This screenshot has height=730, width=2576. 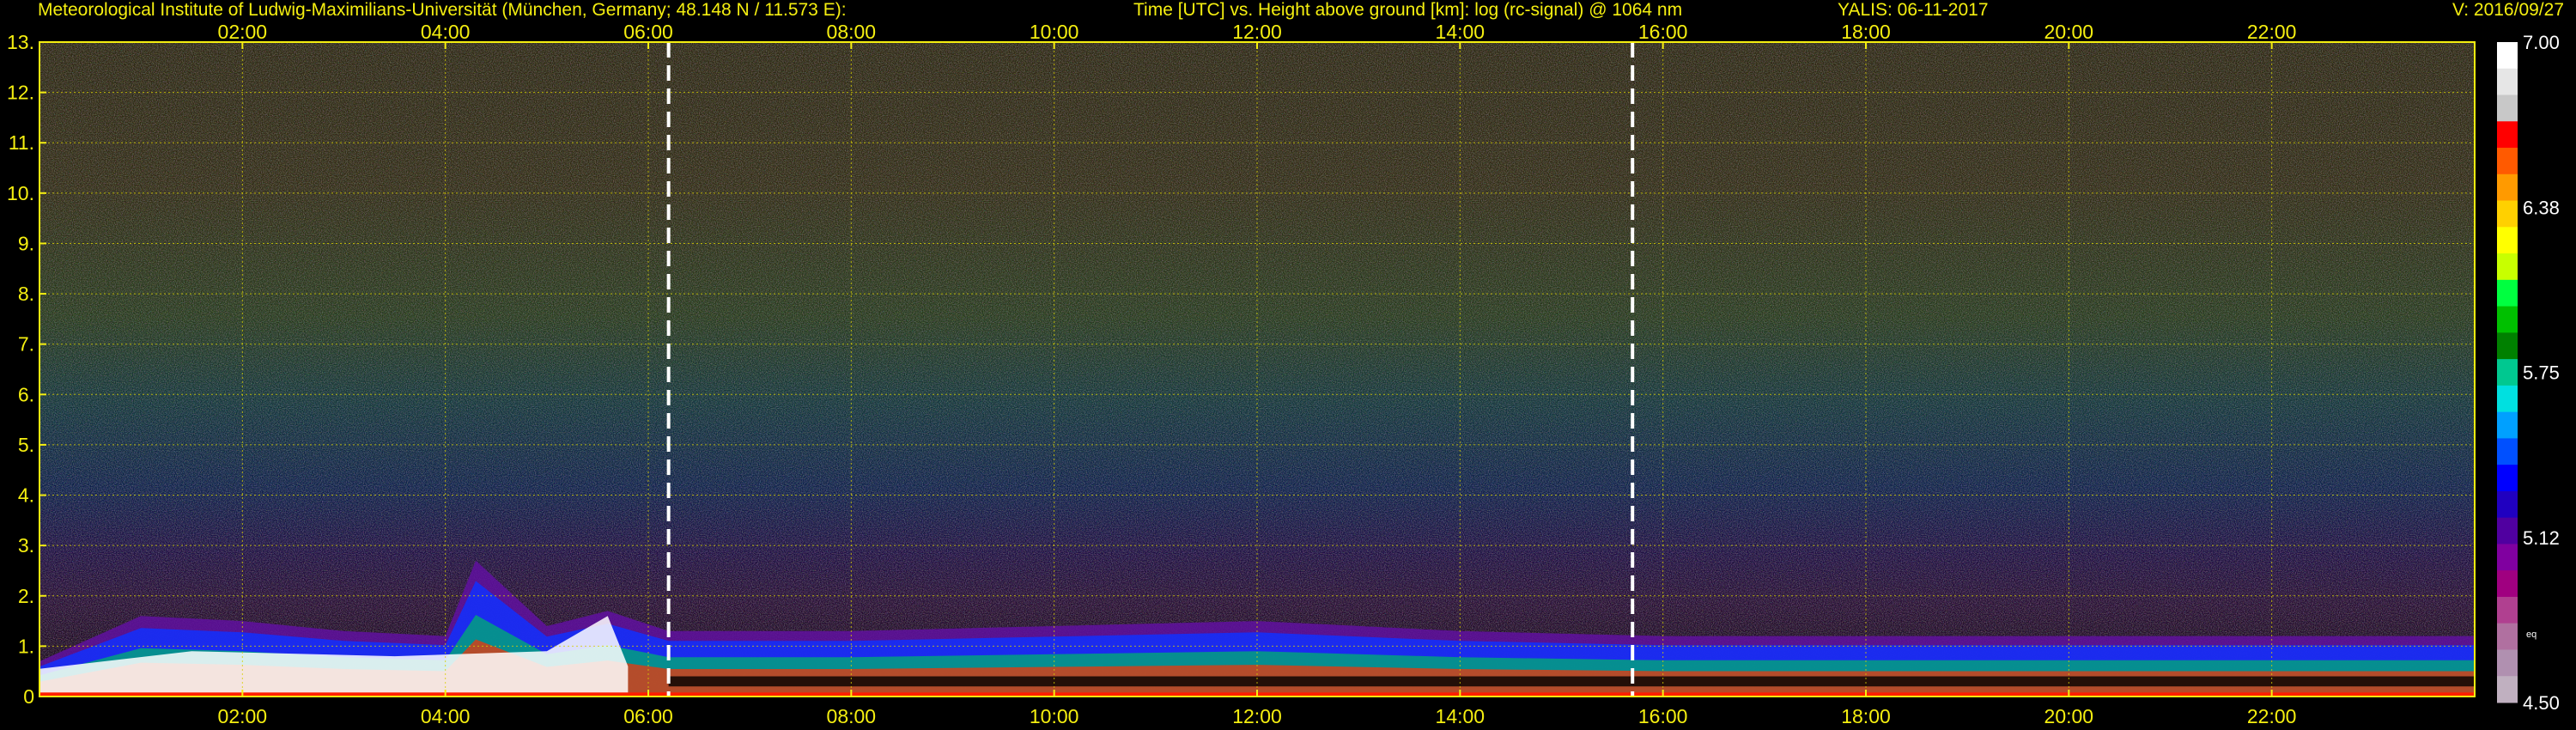 What do you see at coordinates (2531, 635) in the screenshot?
I see `colorbar-note: eq` at bounding box center [2531, 635].